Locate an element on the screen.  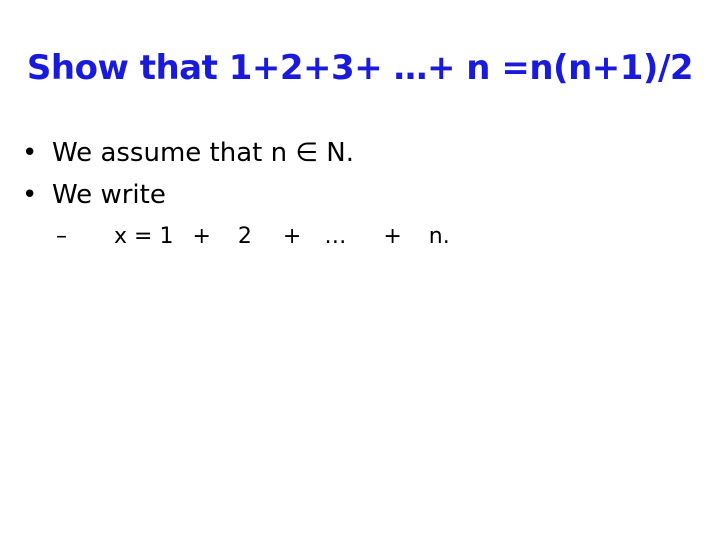
equation-term: 2 is located at coordinates (244, 236).